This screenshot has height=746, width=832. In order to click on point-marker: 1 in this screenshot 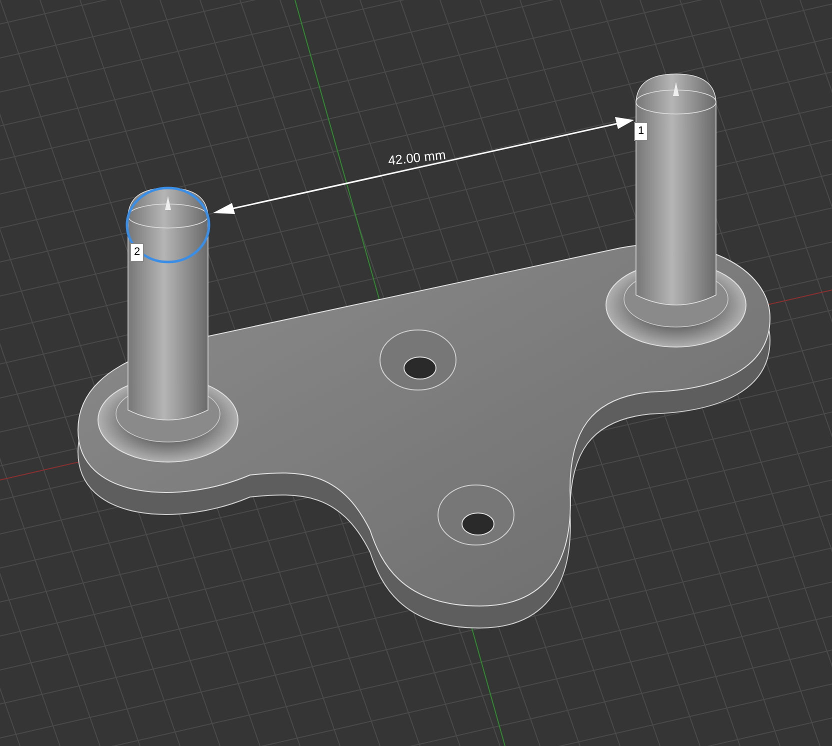, I will do `click(641, 131)`.